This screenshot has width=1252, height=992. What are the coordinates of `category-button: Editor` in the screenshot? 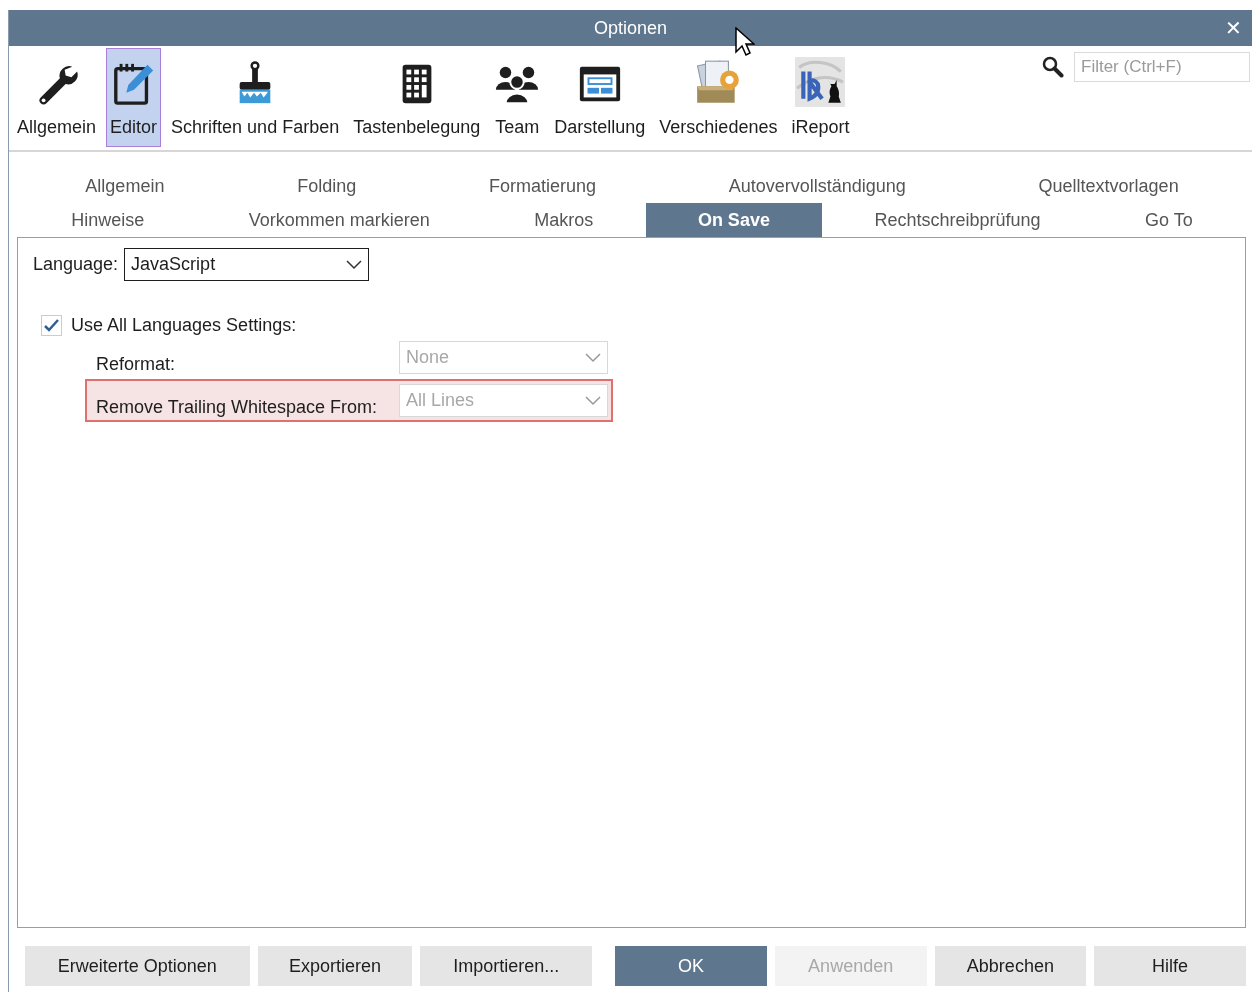 It's located at (134, 97).